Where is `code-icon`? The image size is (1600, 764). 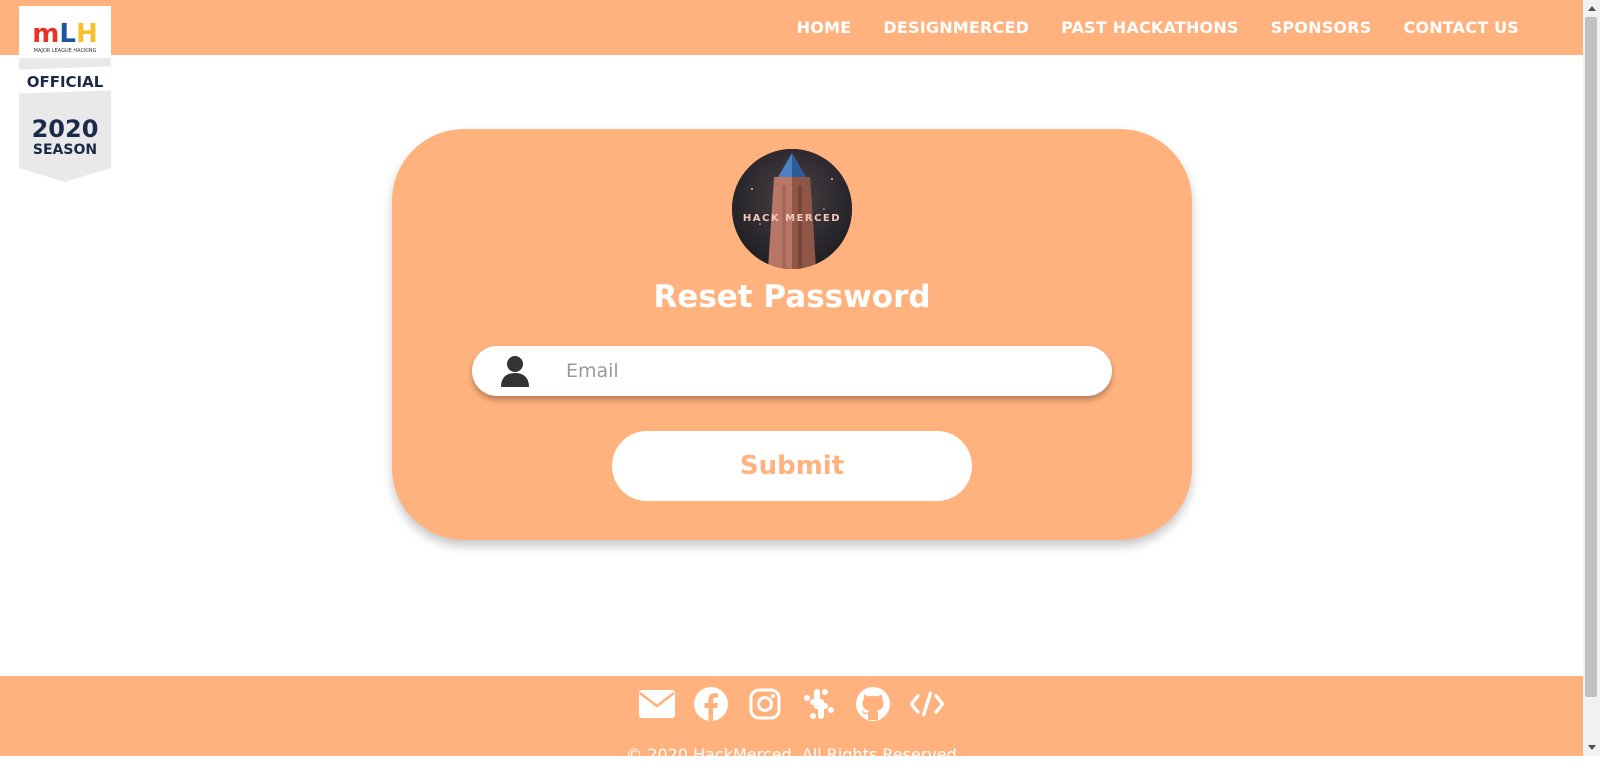 code-icon is located at coordinates (927, 704).